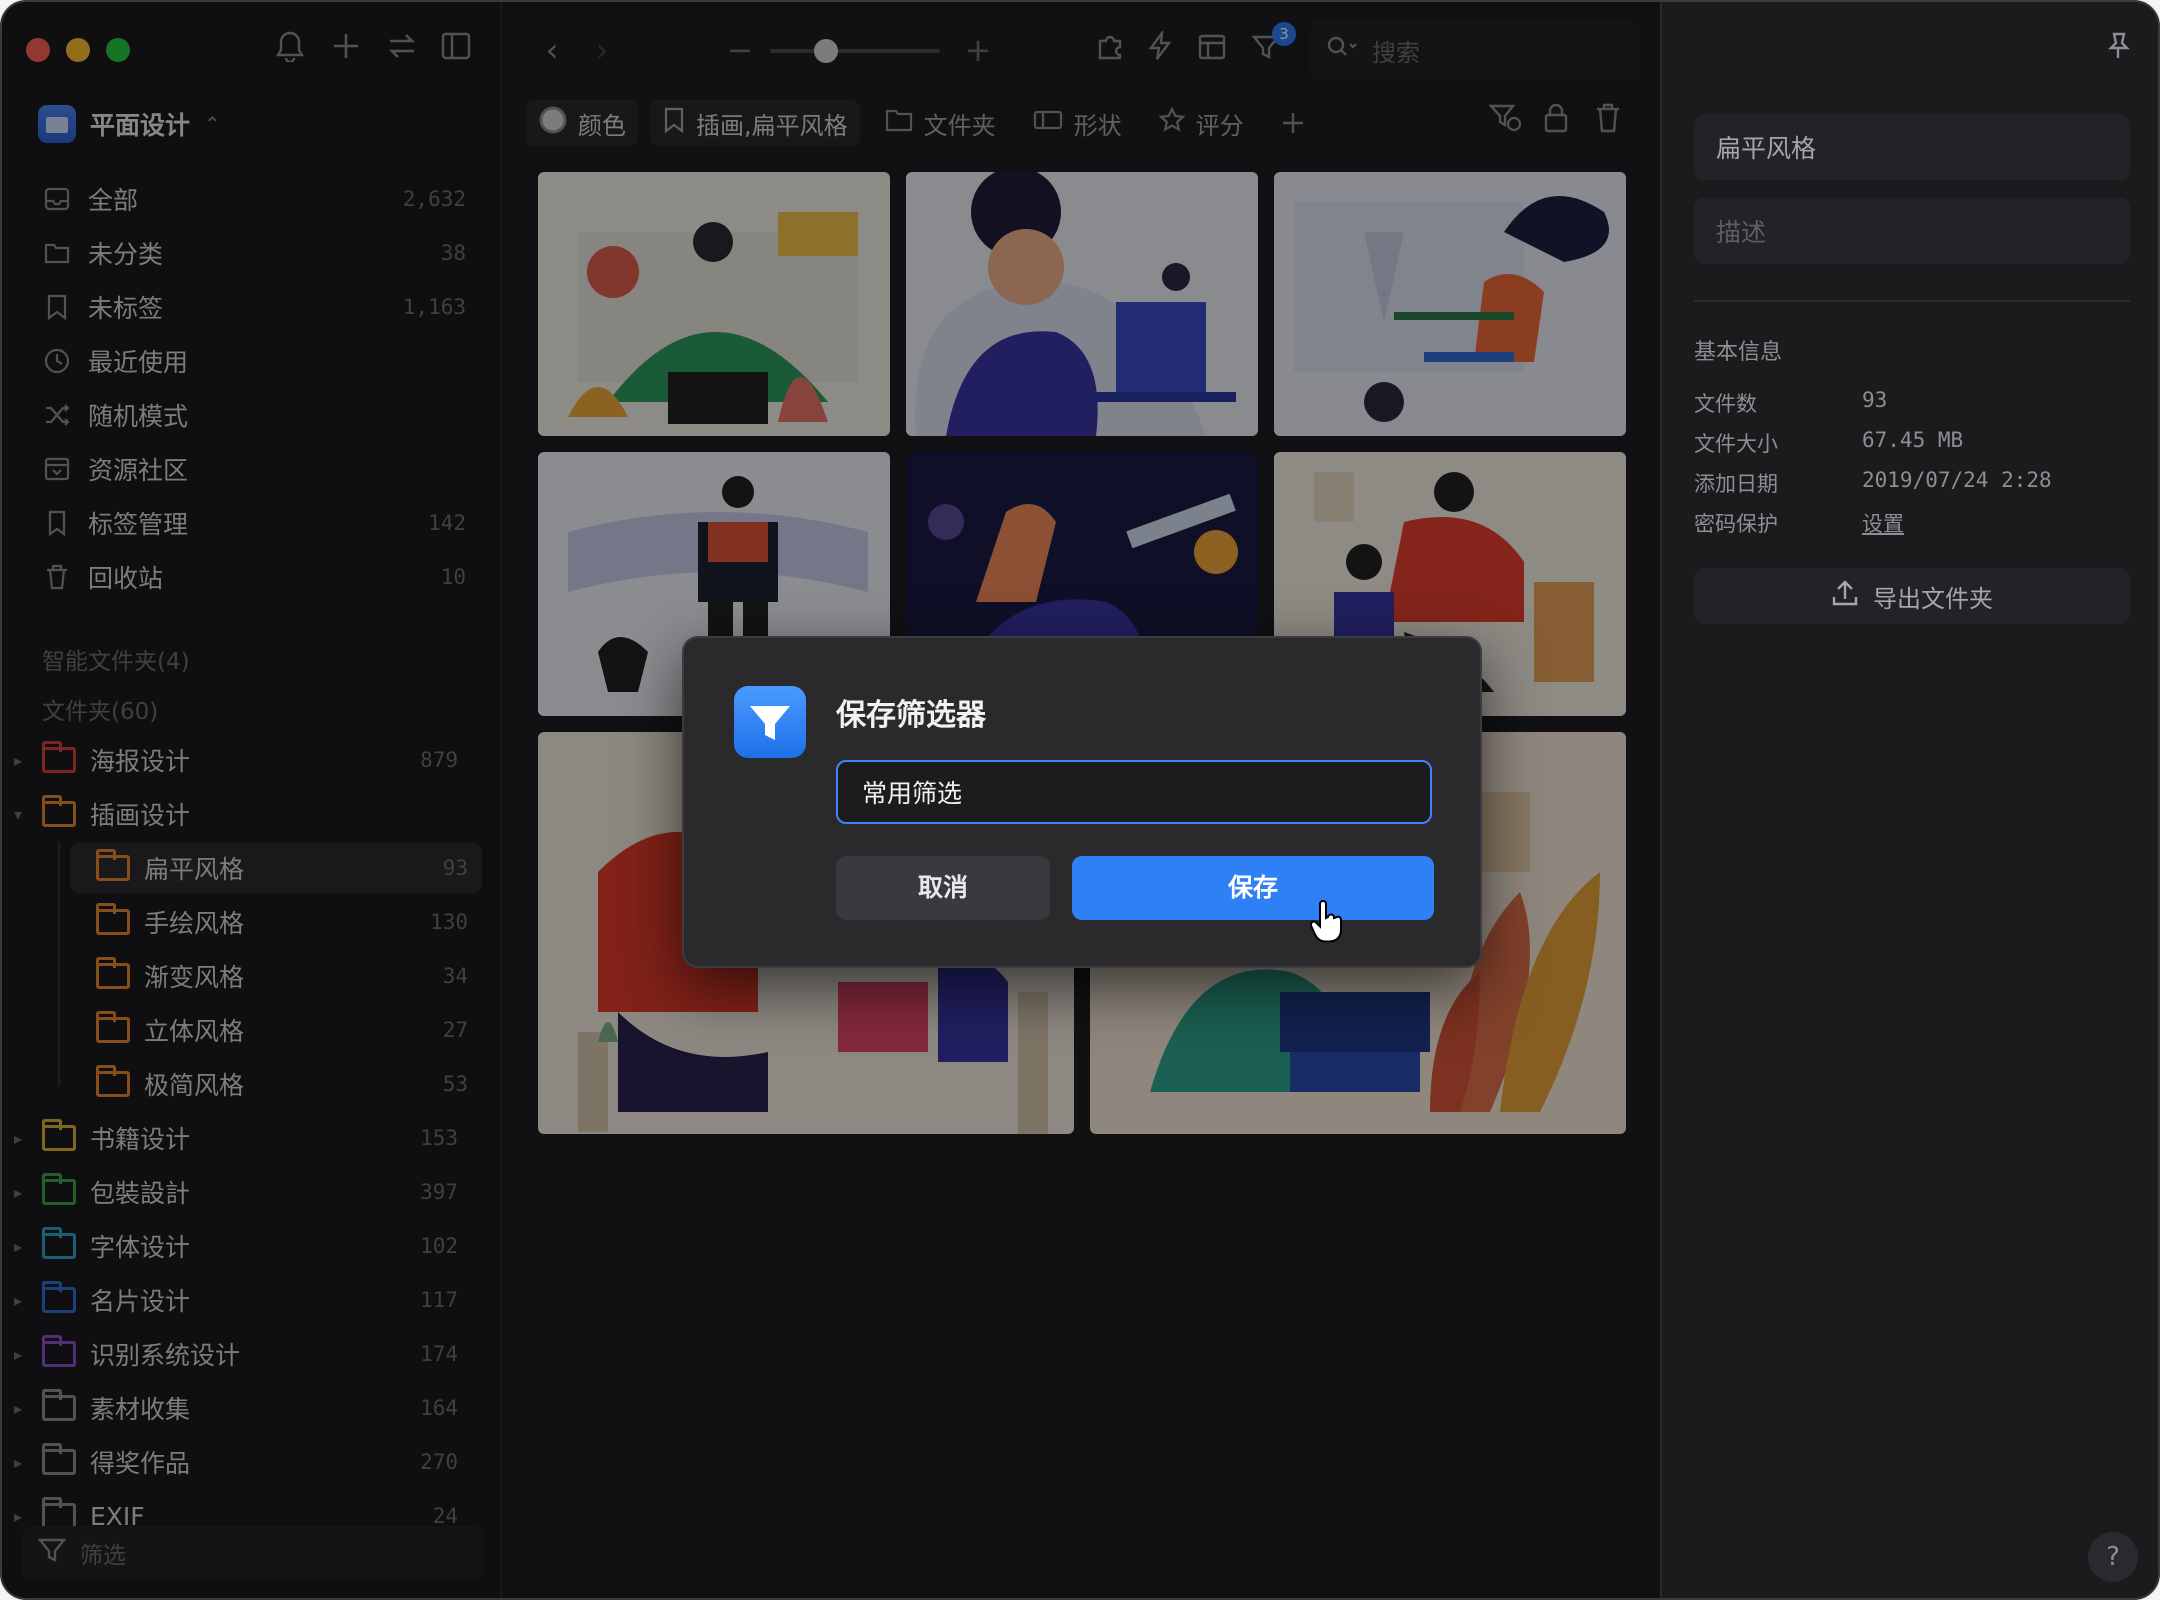 The height and width of the screenshot is (1600, 2160). Describe the element at coordinates (1327, 922) in the screenshot. I see `hand-cursor-icon` at that location.